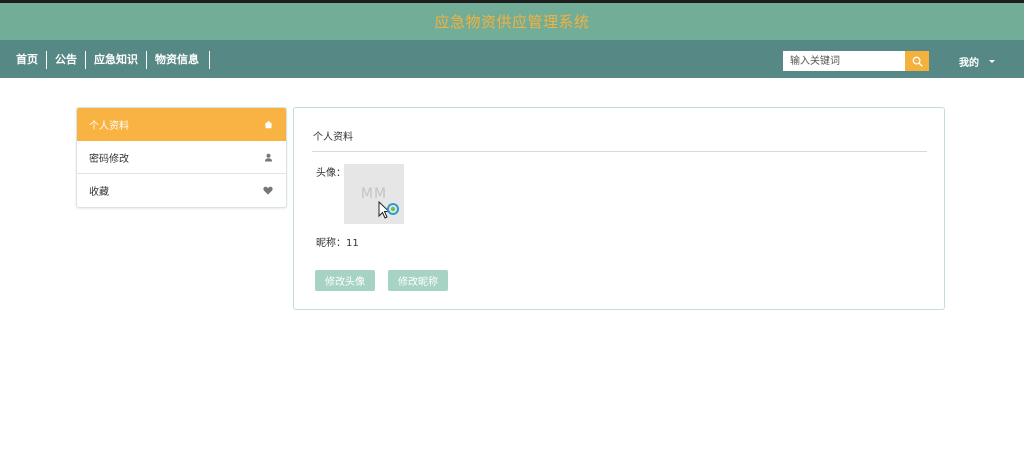  I want to click on site-title: 应急物资供应管理系统, so click(512, 22).